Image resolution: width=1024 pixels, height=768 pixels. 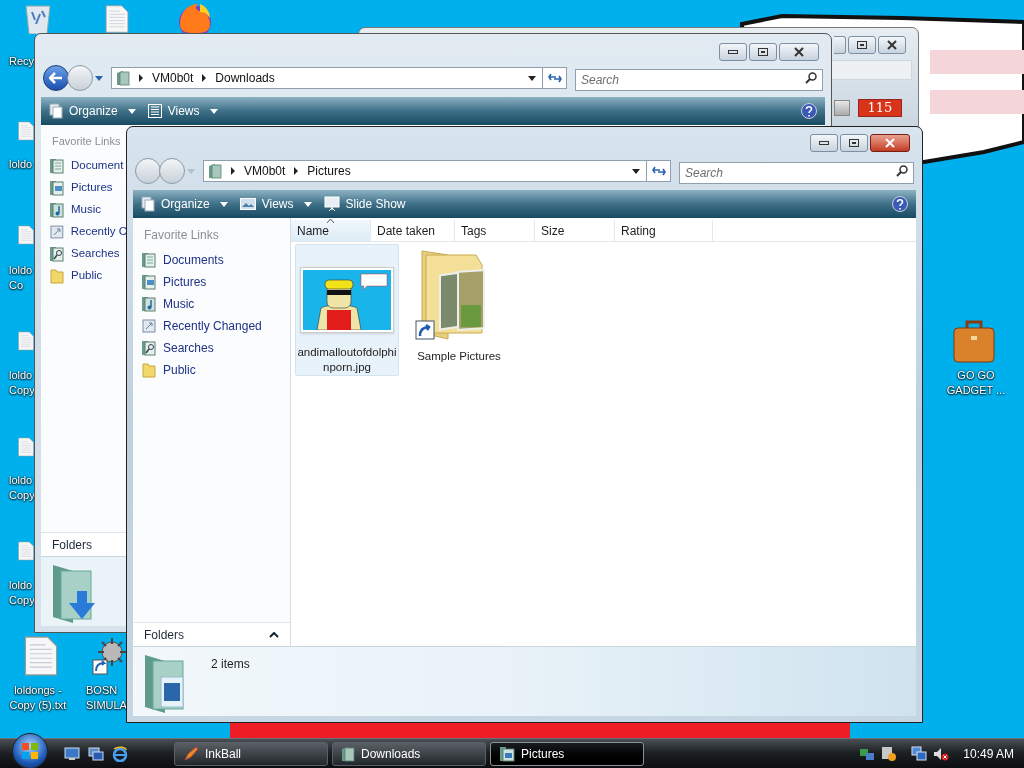 What do you see at coordinates (22, 61) in the screenshot?
I see `icon-label: Recy` at bounding box center [22, 61].